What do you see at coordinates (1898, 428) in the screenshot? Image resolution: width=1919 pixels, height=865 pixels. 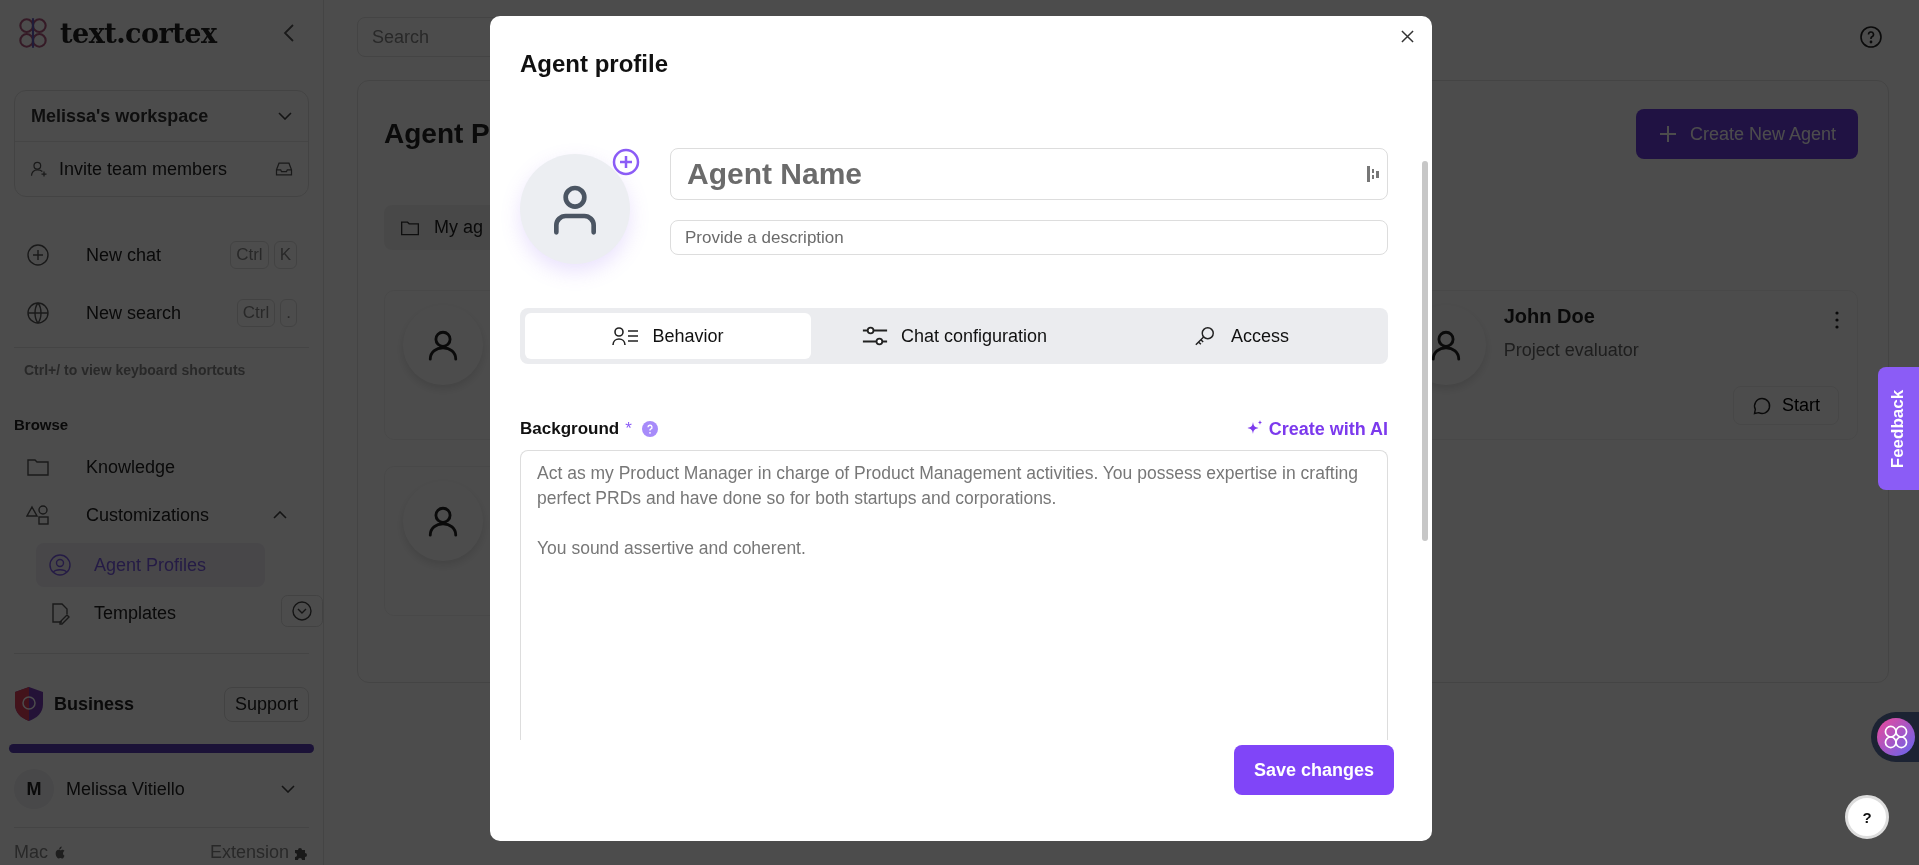 I see `feedback-tab: Feedback` at bounding box center [1898, 428].